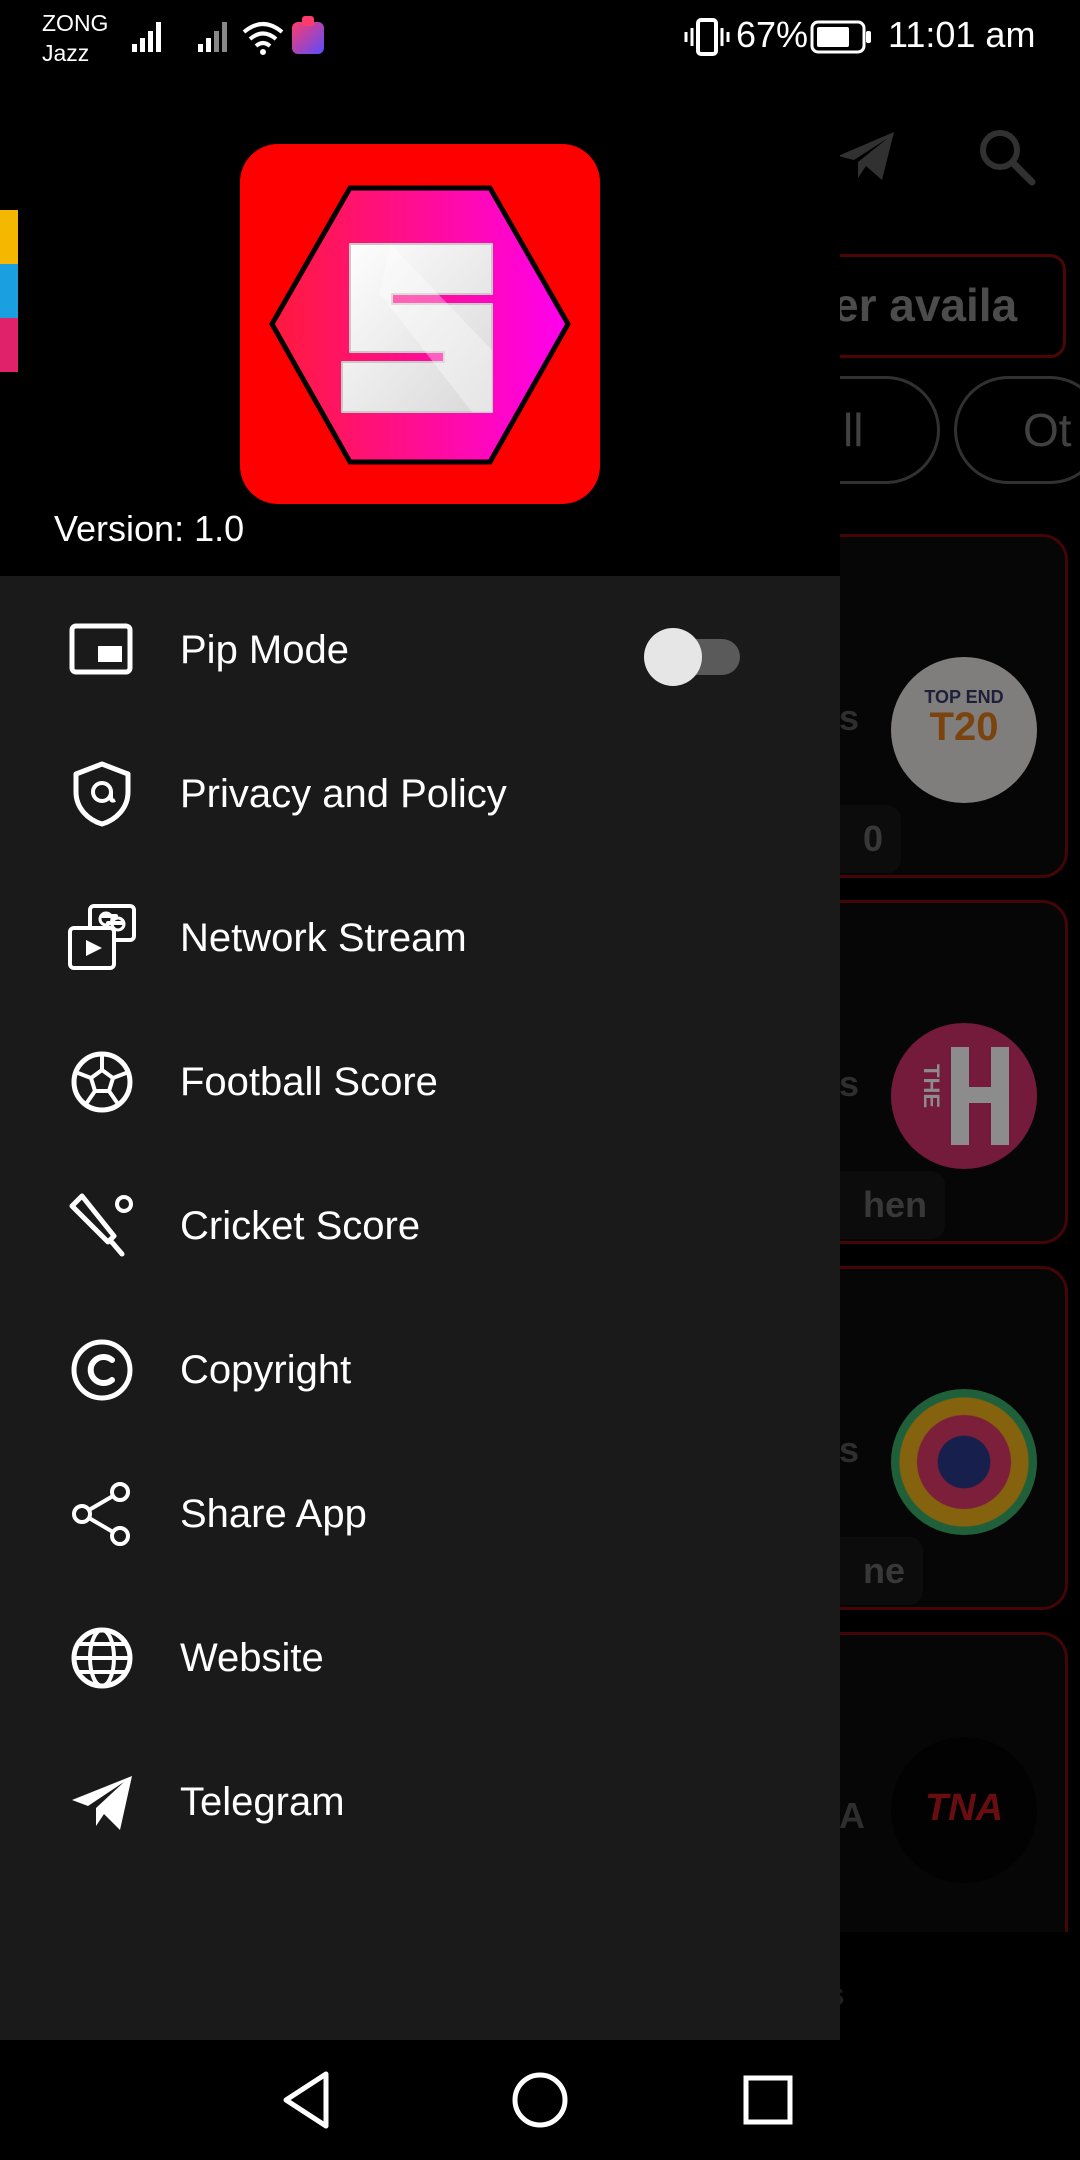  Describe the element at coordinates (420, 1800) in the screenshot. I see `menu-item-telegram: Telegram` at that location.